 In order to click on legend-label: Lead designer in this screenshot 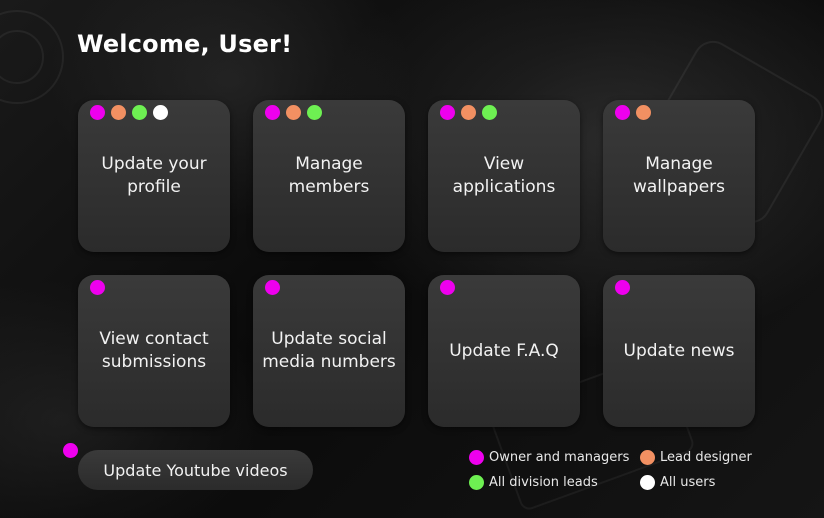, I will do `click(706, 457)`.